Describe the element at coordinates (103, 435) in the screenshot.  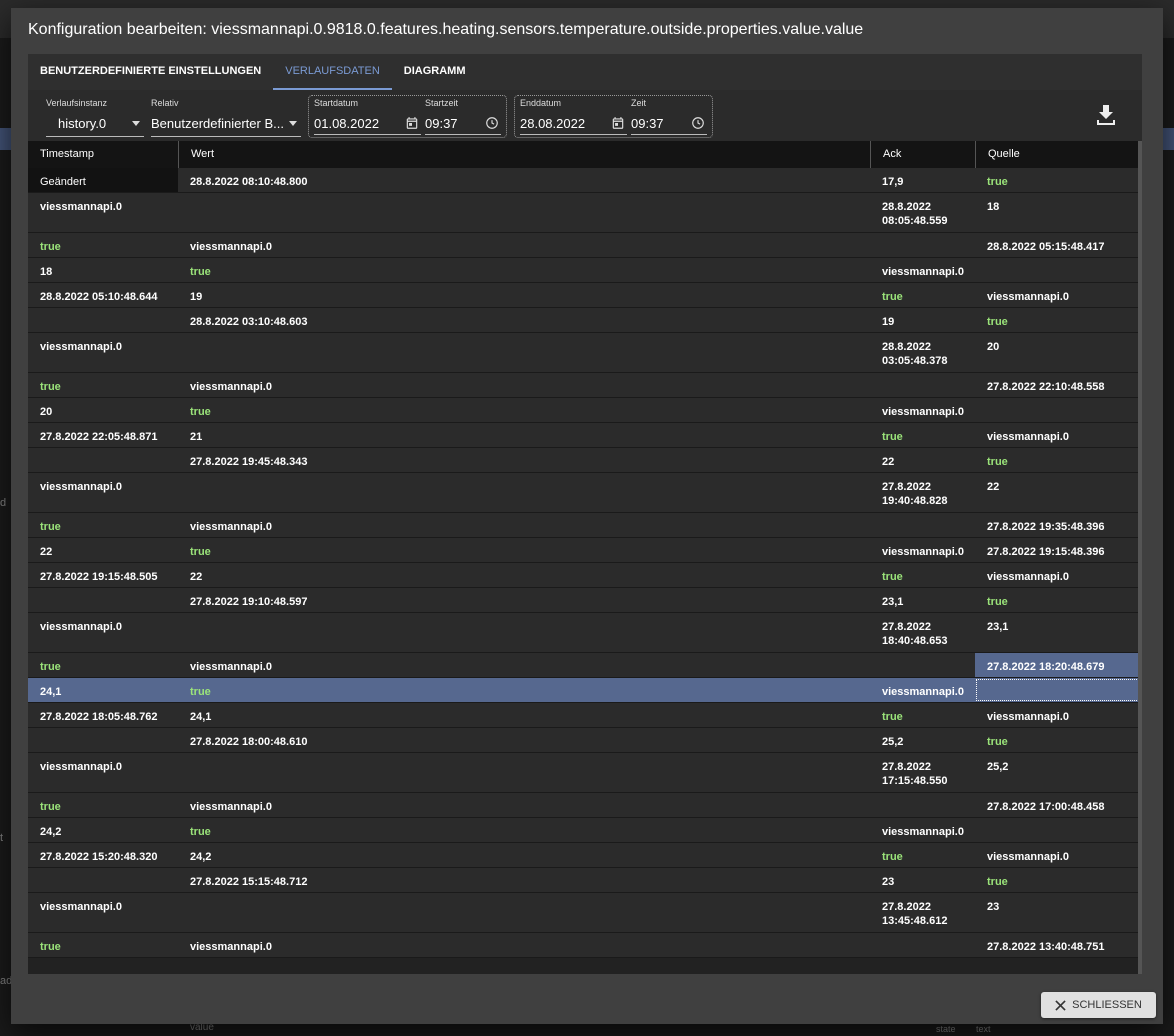
I see `table-cell: 27.8.2022 22:05:48.871` at that location.